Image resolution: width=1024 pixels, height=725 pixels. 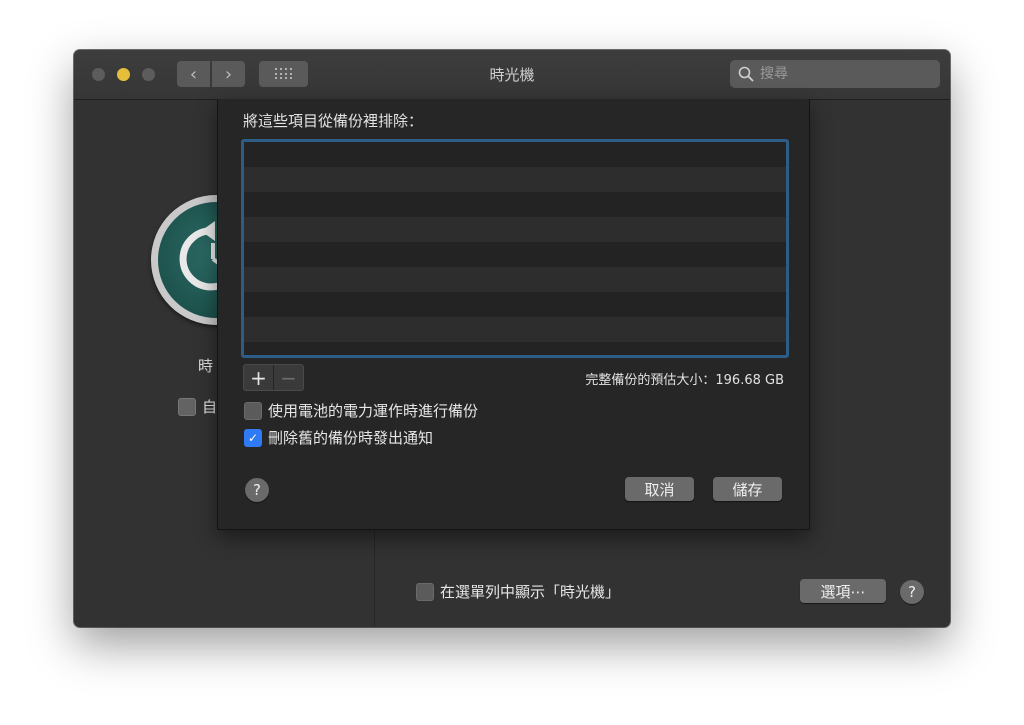 I want to click on battery-backup-label: 使用電池的電力運作時進行備份, so click(x=373, y=411).